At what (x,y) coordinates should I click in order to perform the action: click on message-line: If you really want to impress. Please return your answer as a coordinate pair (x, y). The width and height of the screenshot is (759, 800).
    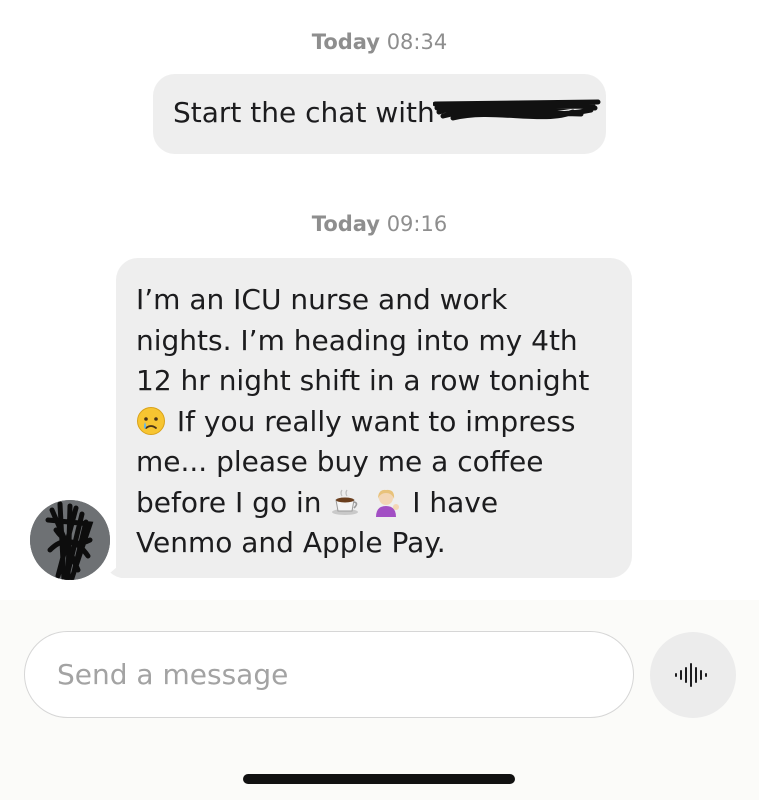
    Looking at the image, I should click on (375, 422).